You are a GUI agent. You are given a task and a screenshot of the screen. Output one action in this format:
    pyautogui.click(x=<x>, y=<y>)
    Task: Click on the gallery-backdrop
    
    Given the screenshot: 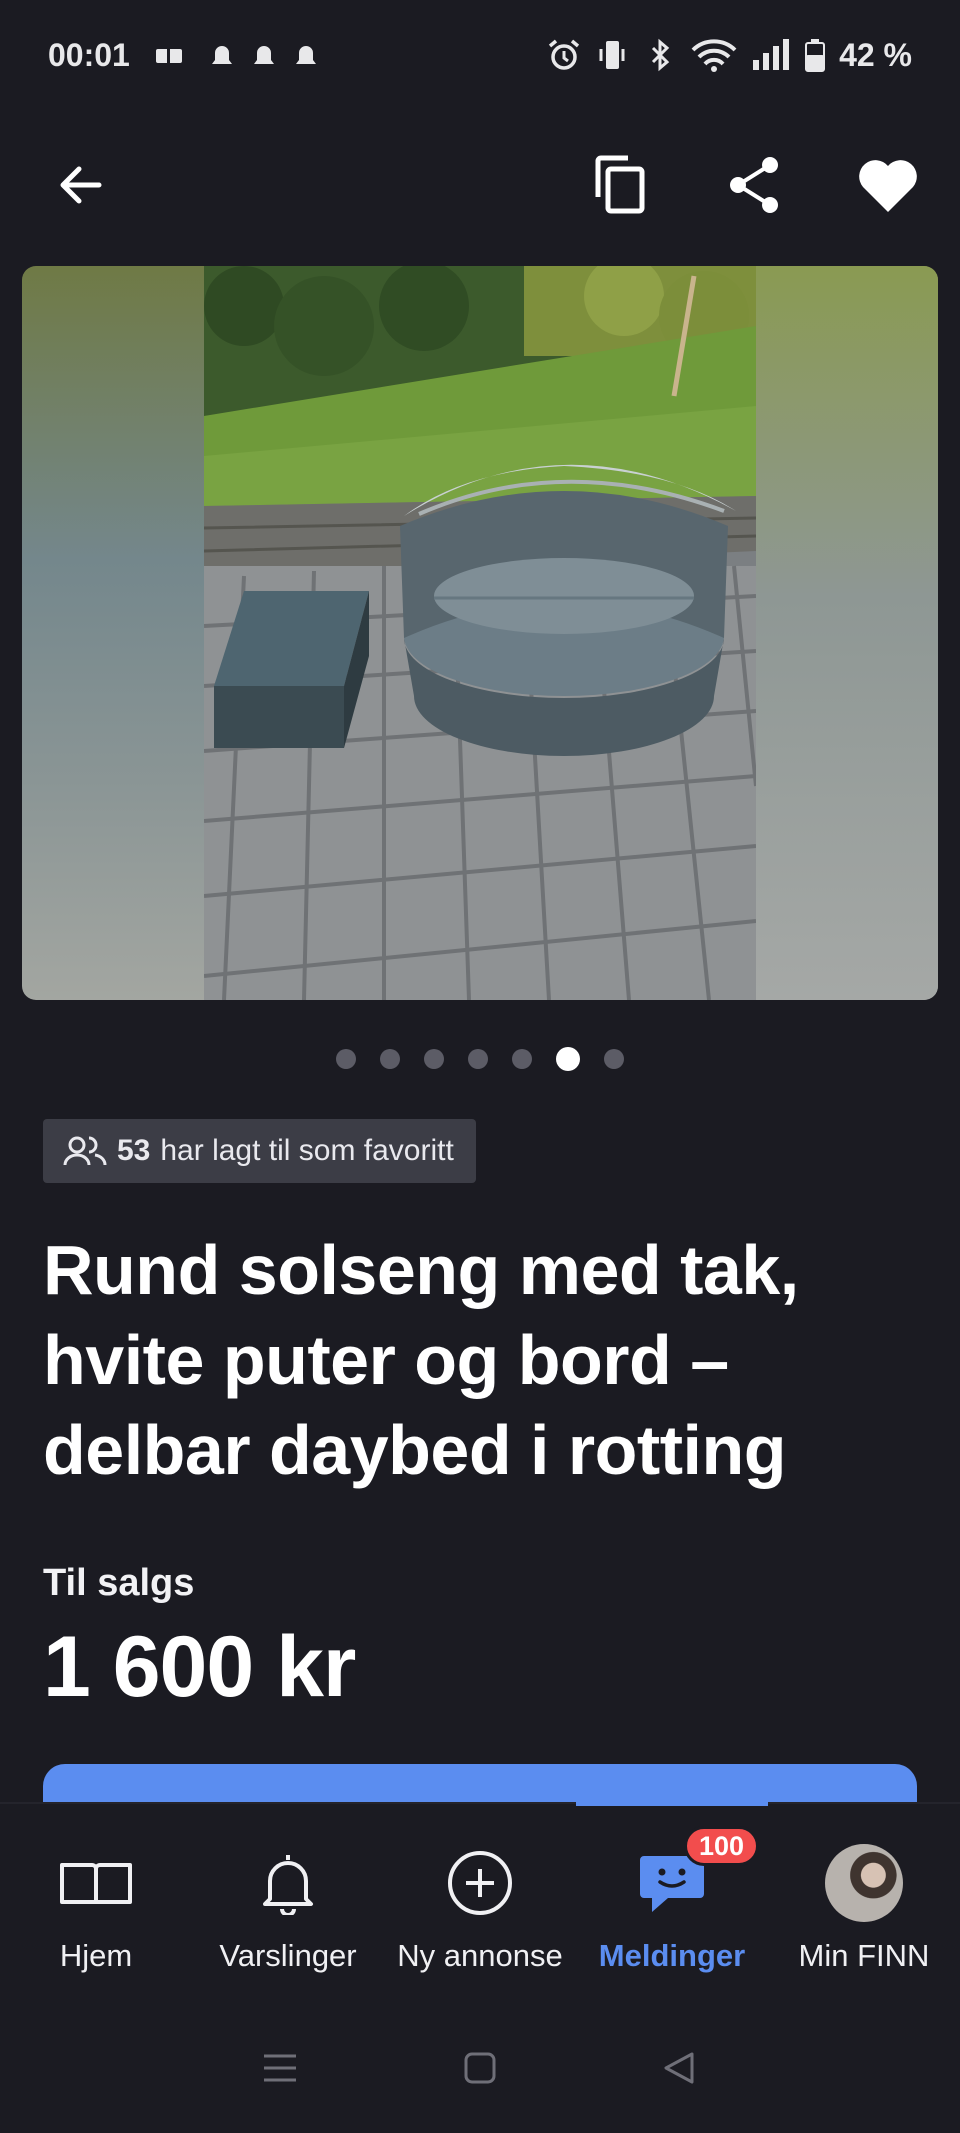 What is the action you would take?
    pyautogui.click(x=847, y=633)
    